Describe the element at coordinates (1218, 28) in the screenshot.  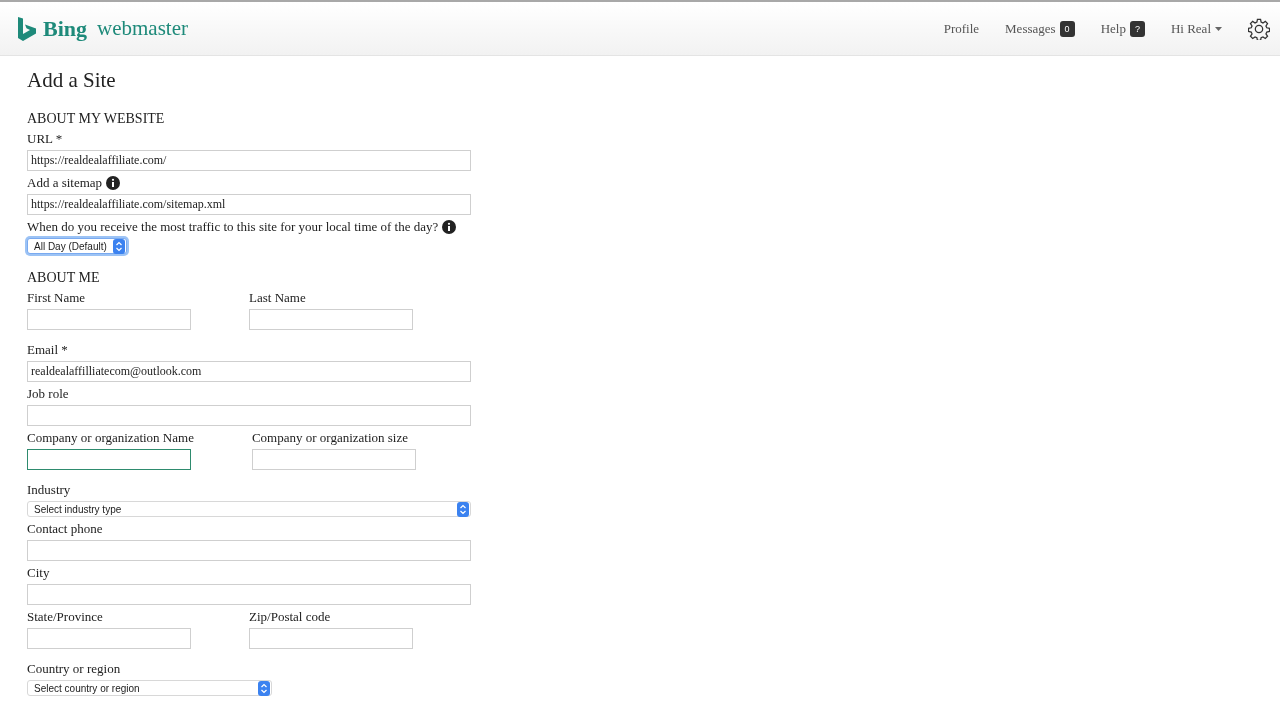
I see `caret-icon` at that location.